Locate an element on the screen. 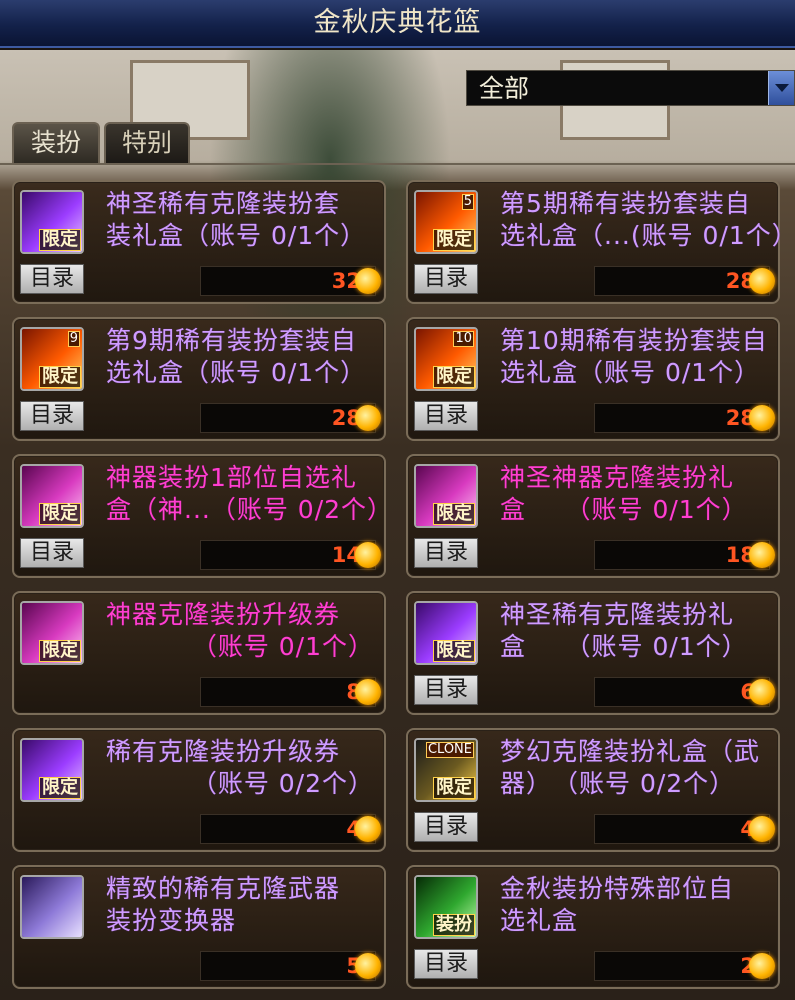 The image size is (795, 1000). item-card: 限定 神圣神器克隆装扮礼盒 （账号 0/1个） 目录 18 is located at coordinates (593, 516).